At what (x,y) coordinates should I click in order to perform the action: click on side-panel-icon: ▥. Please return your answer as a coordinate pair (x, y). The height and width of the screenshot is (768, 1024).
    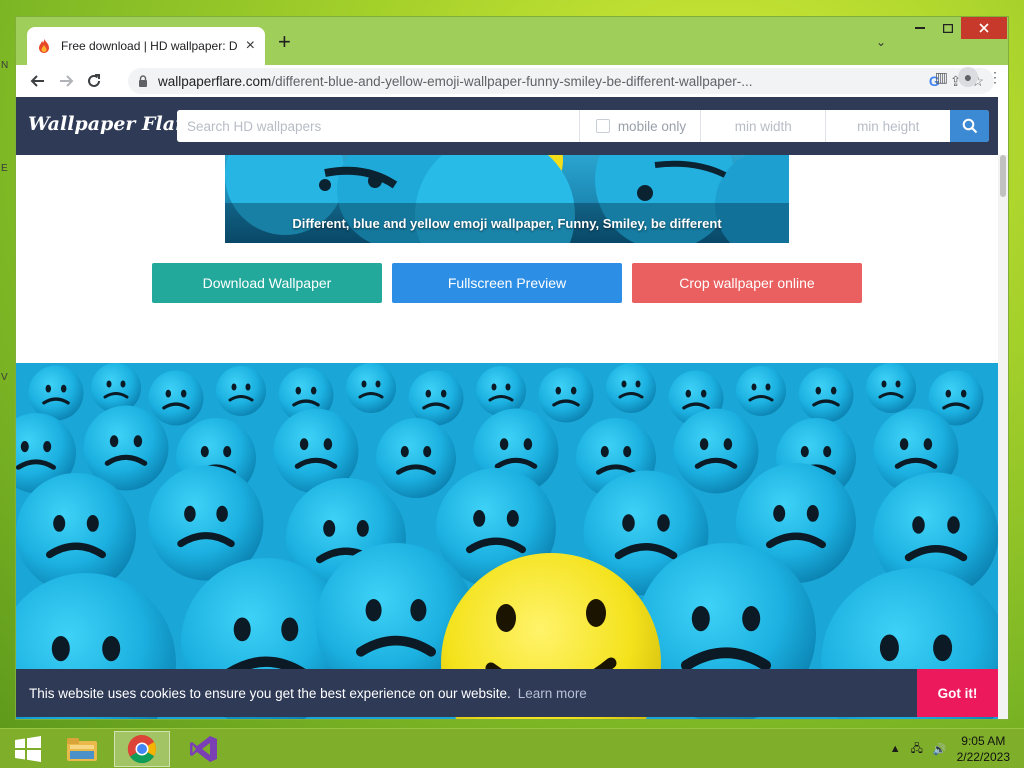
    Looking at the image, I should click on (941, 77).